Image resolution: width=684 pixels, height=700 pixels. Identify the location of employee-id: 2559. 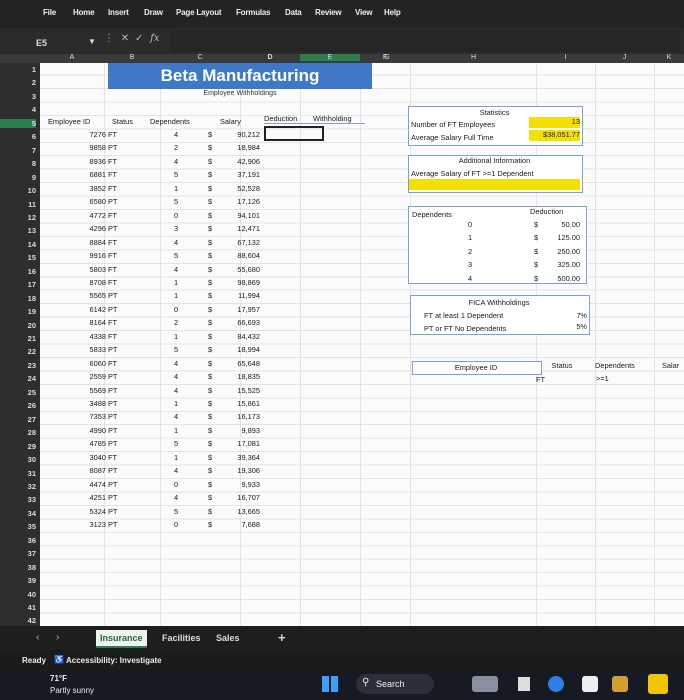
(91, 376).